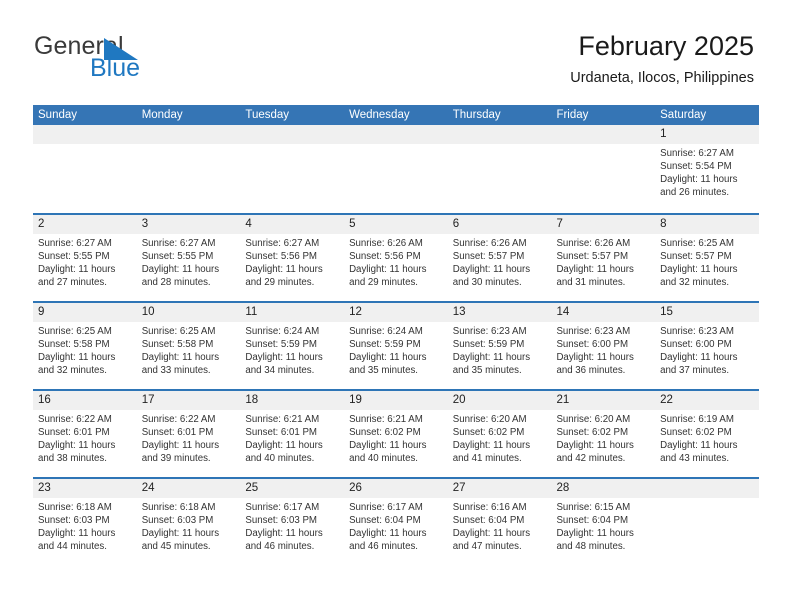  Describe the element at coordinates (697, 419) in the screenshot. I see `sunrise-text: Sunrise: 6:19 AM` at that location.